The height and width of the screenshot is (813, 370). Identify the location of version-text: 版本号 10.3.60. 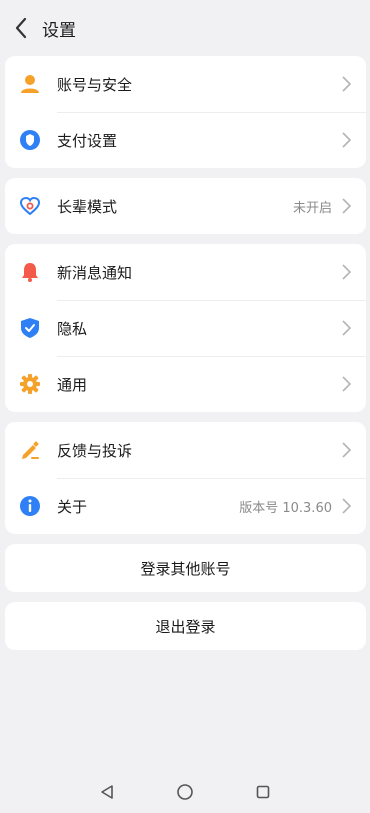
(285, 508).